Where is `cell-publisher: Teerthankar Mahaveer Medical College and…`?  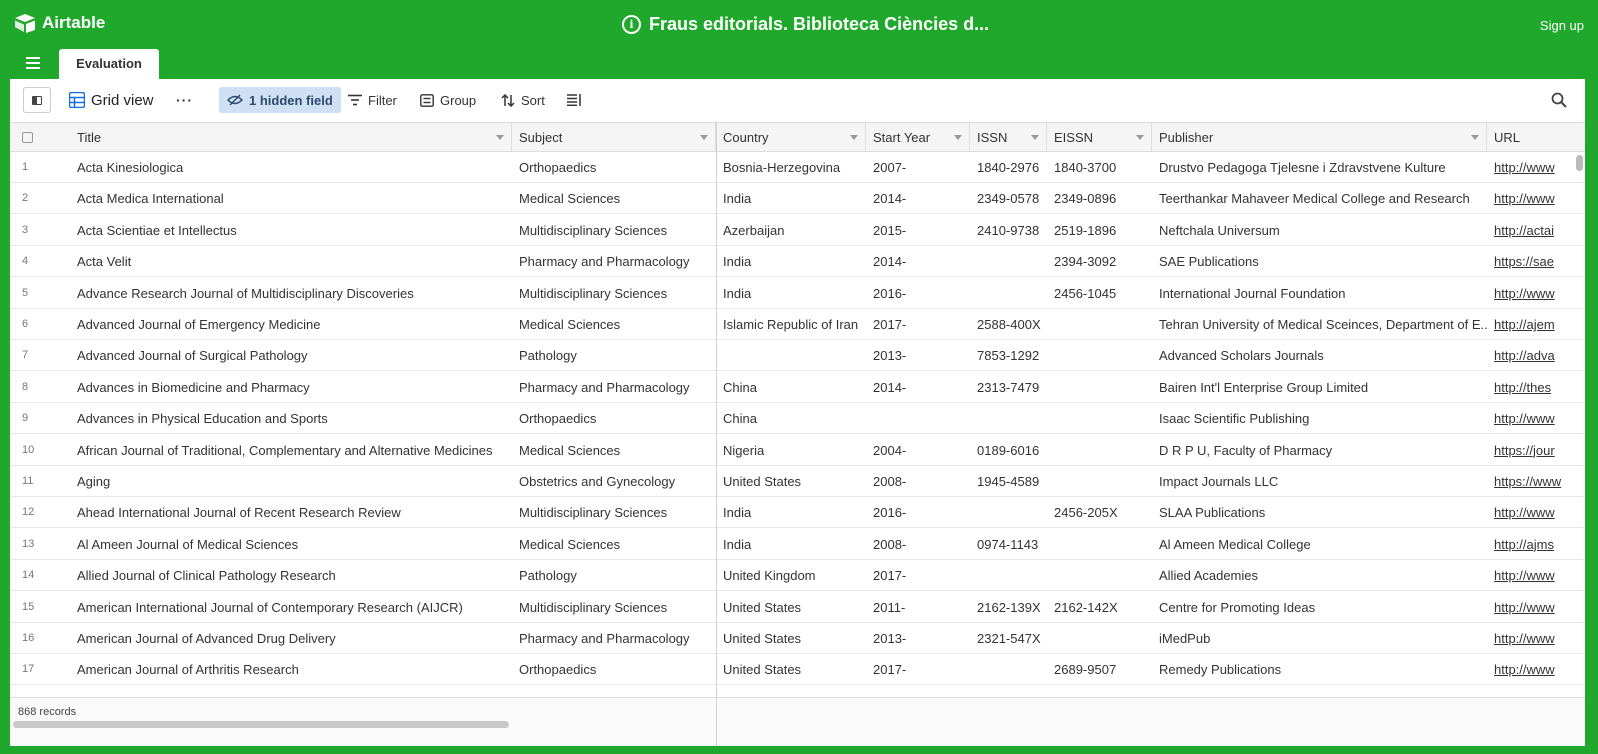 cell-publisher: Teerthankar Mahaveer Medical College and… is located at coordinates (1319, 198).